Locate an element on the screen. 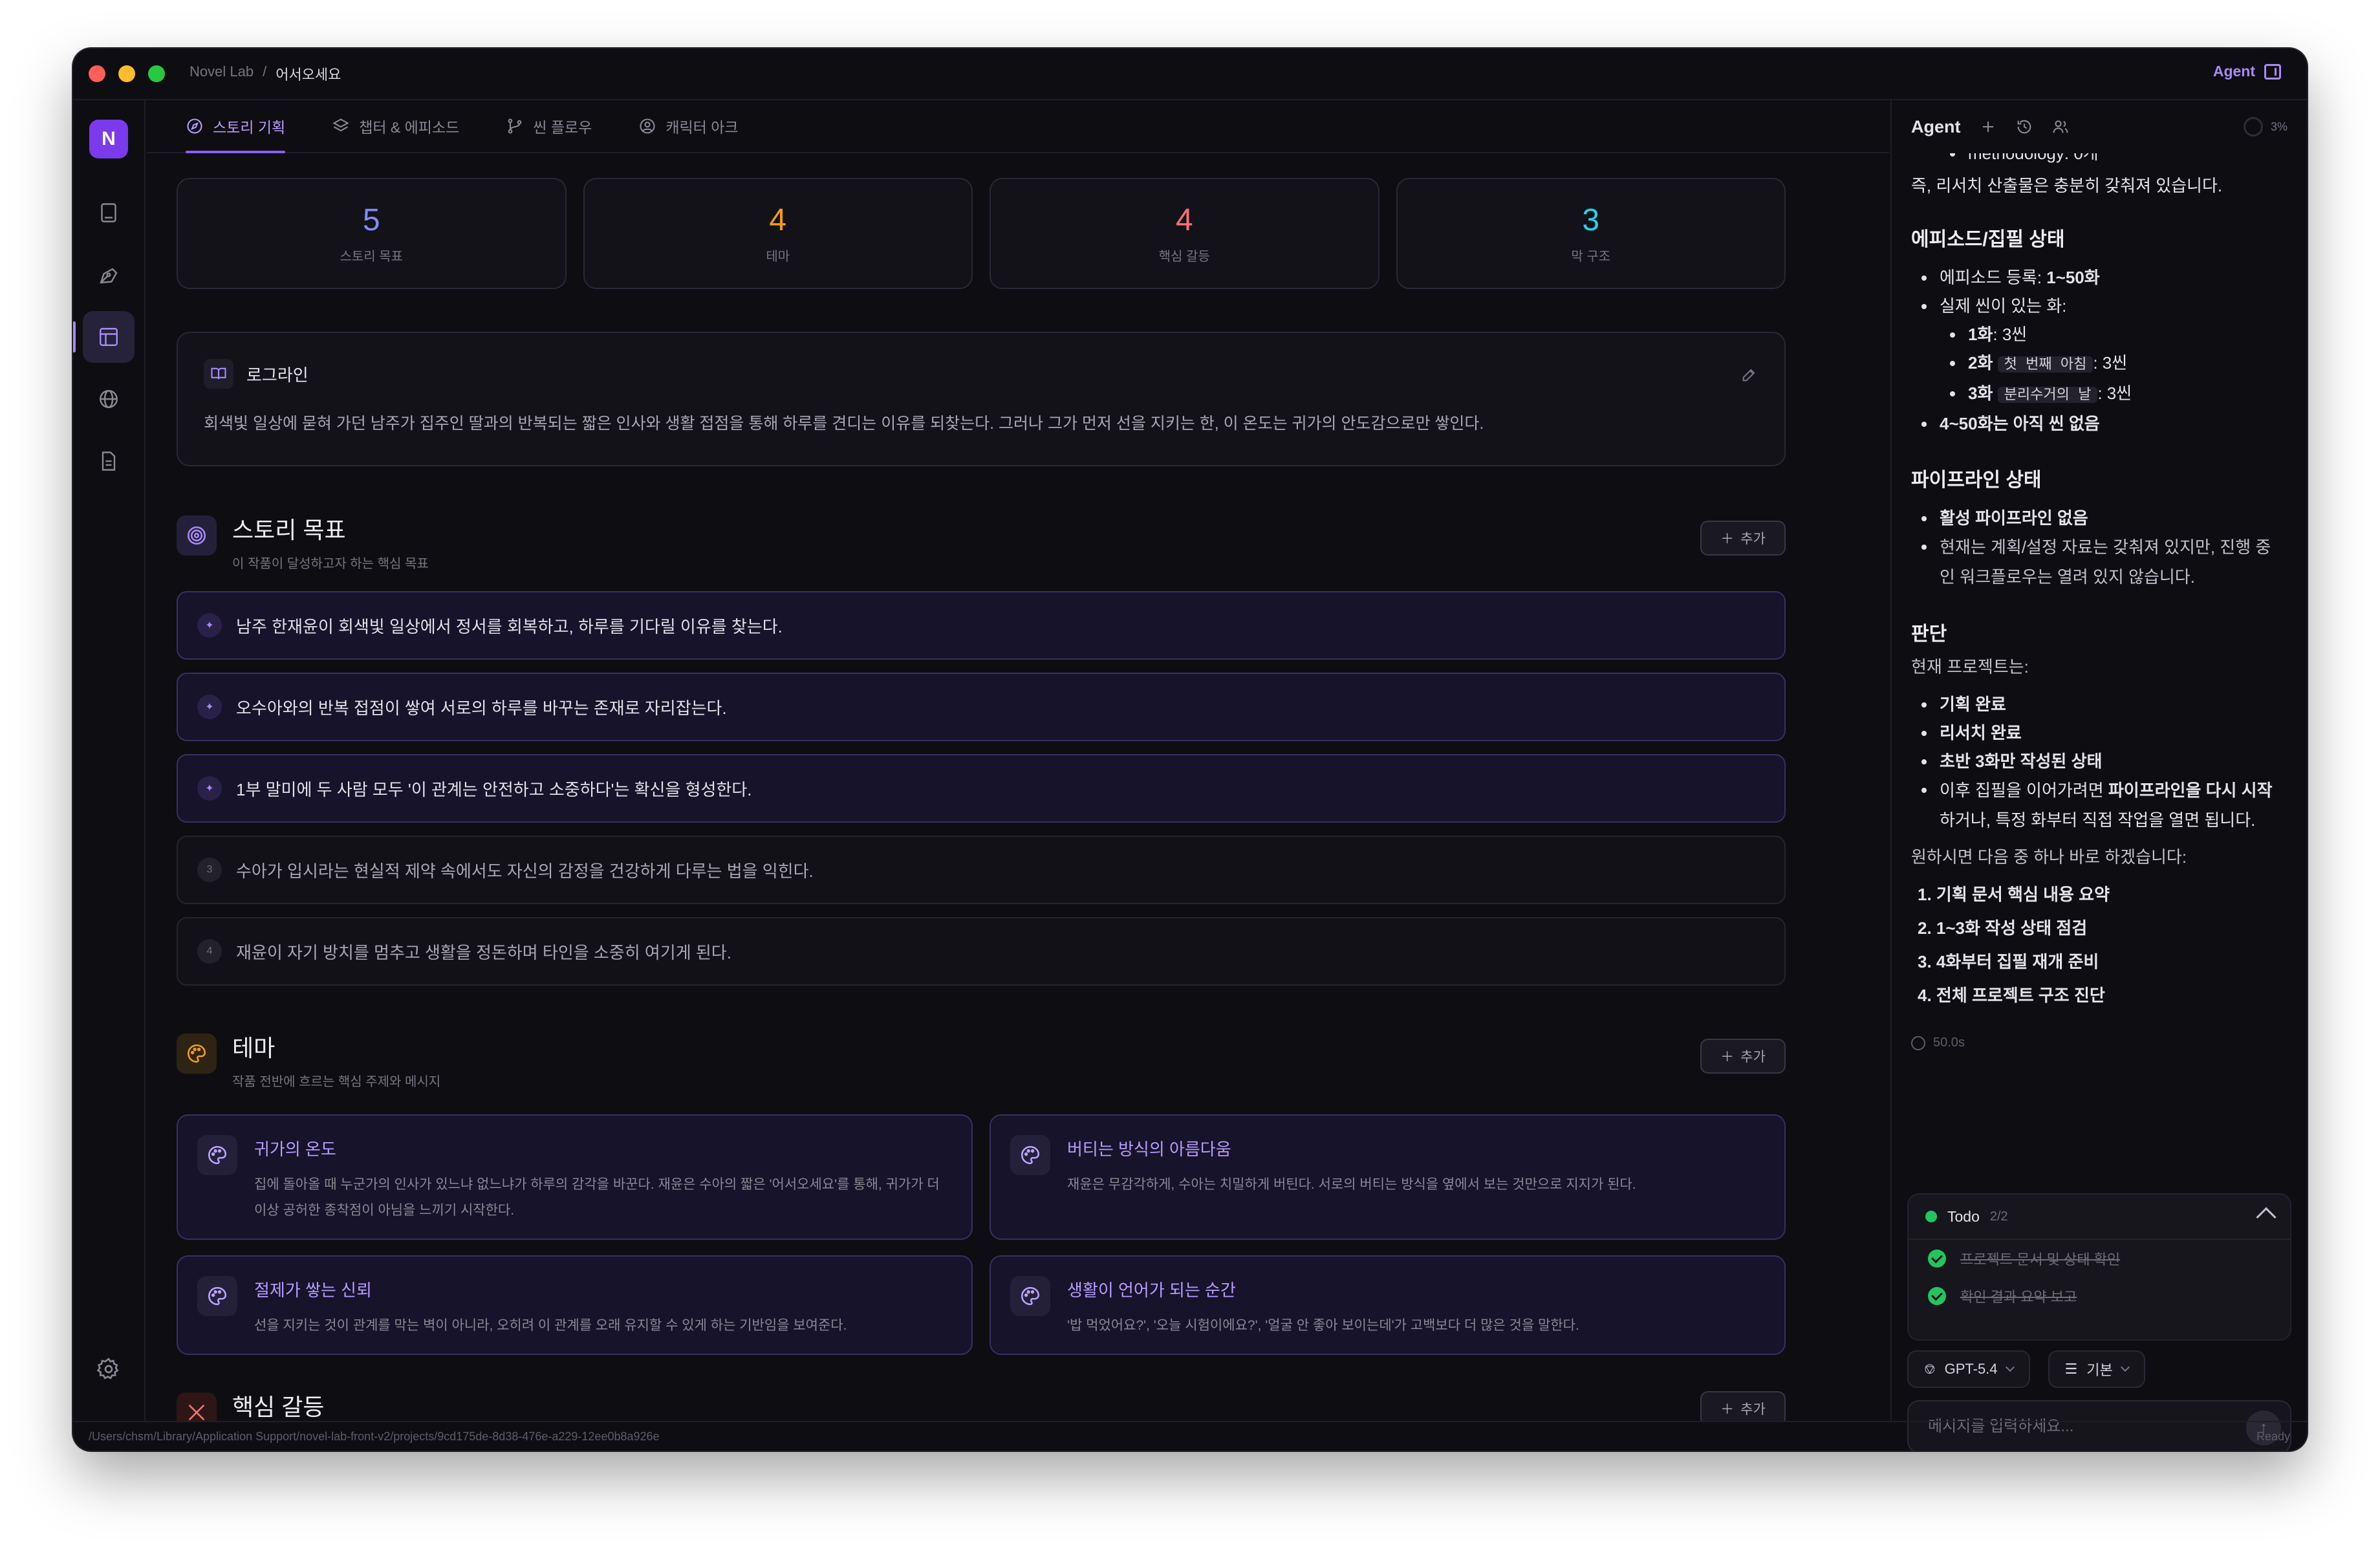  users-icon is located at coordinates (2060, 127).